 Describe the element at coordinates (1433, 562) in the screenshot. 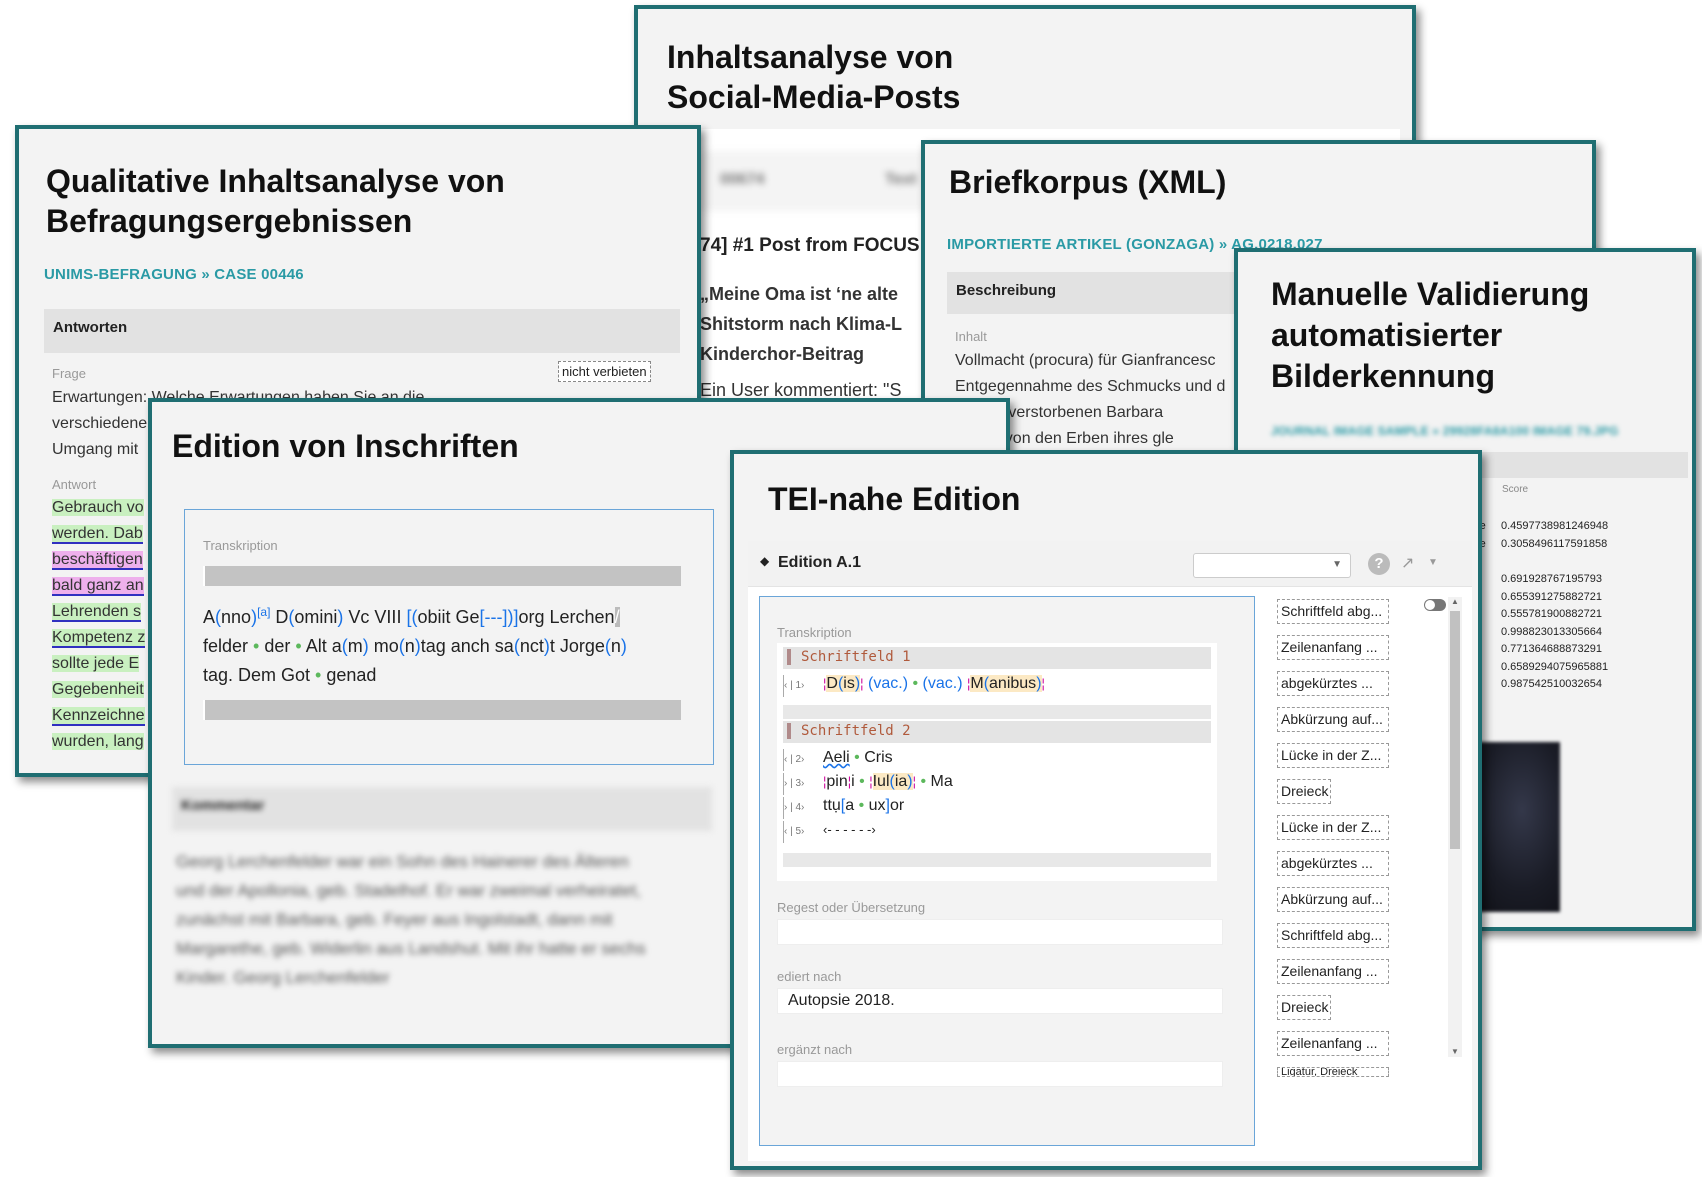

I see `menu-chevron-icon: ▼` at that location.